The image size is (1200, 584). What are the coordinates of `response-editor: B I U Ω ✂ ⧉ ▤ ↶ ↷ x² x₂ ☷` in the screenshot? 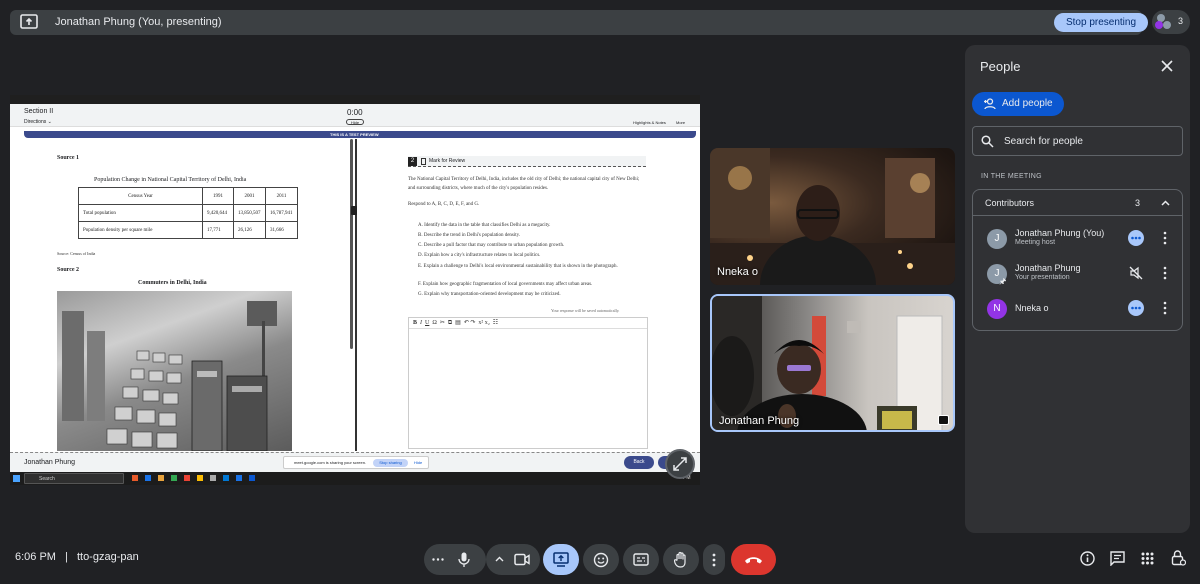 It's located at (528, 383).